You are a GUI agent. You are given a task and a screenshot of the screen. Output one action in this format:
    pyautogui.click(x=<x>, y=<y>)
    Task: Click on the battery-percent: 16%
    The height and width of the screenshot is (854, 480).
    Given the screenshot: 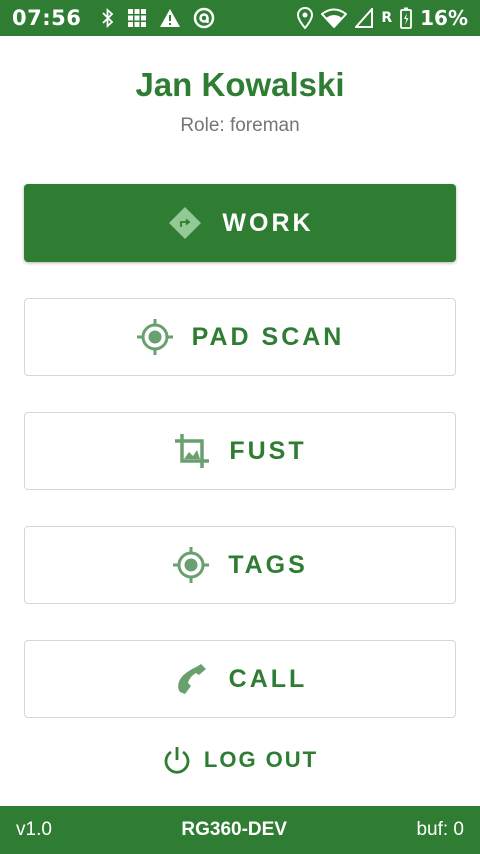 What is the action you would take?
    pyautogui.click(x=444, y=18)
    